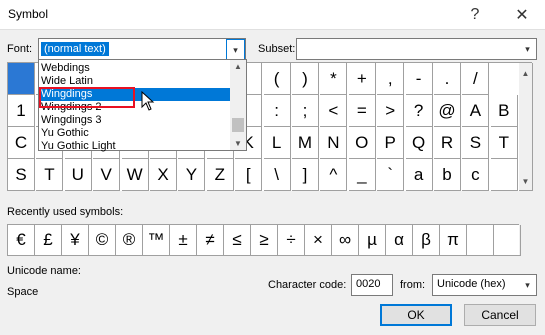 The width and height of the screenshot is (545, 335). What do you see at coordinates (334, 175) in the screenshot?
I see `symbol-cell: ^` at bounding box center [334, 175].